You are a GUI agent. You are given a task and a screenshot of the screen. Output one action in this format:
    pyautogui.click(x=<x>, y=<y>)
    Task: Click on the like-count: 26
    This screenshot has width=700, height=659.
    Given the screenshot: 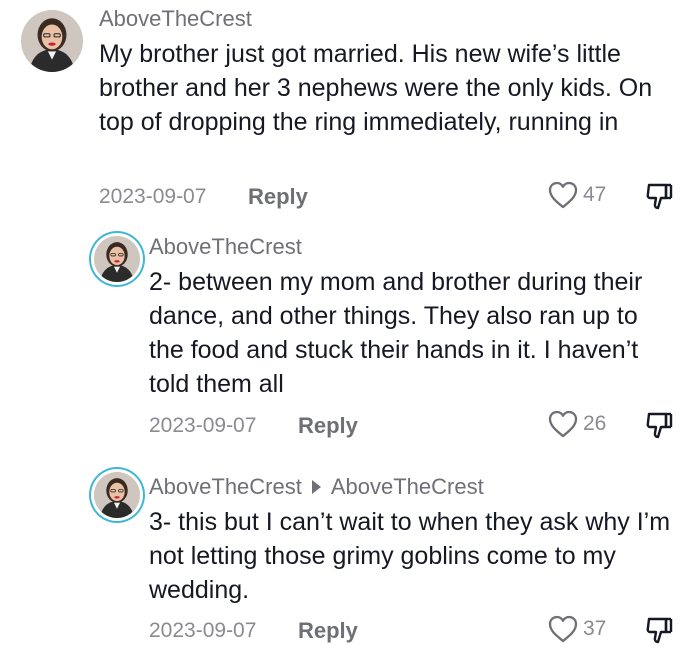 What is the action you would take?
    pyautogui.click(x=595, y=423)
    